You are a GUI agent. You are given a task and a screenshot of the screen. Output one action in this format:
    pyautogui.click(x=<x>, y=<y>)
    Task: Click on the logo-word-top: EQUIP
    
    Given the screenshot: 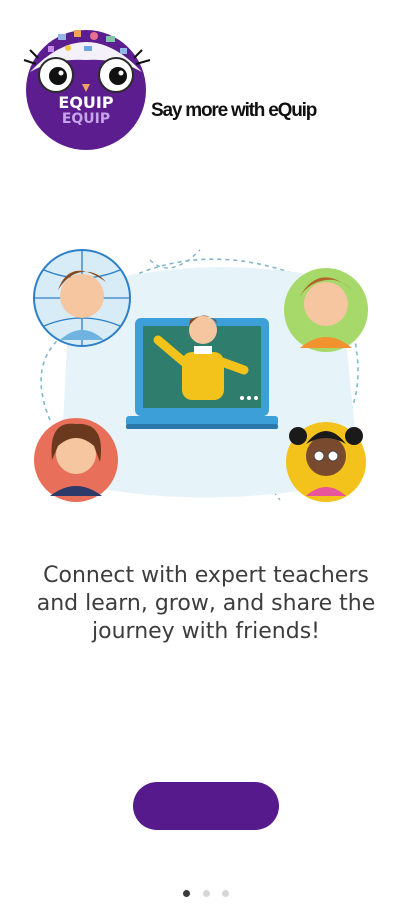 What is the action you would take?
    pyautogui.click(x=85, y=102)
    